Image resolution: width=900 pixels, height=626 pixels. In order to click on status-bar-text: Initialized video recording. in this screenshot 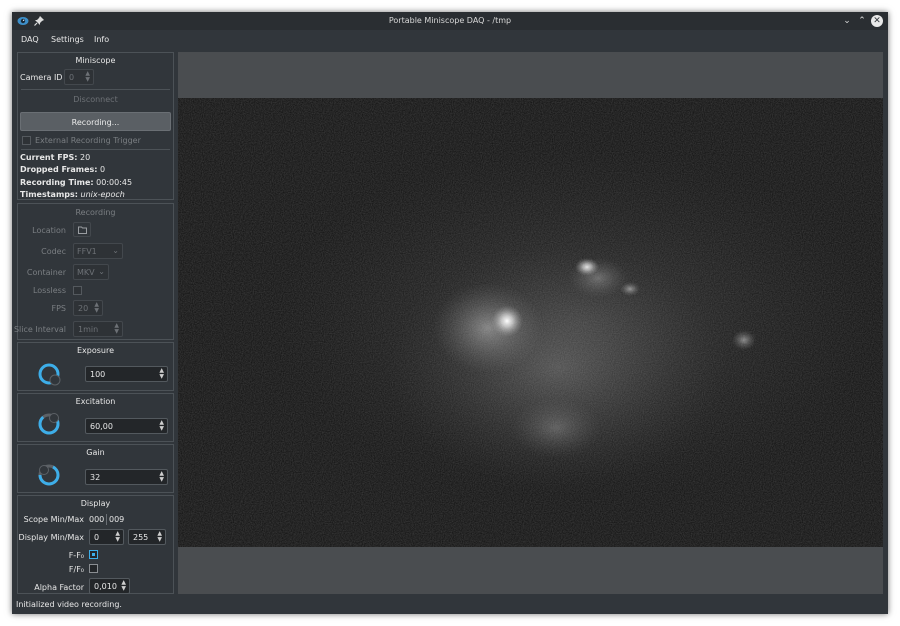, I will do `click(69, 604)`.